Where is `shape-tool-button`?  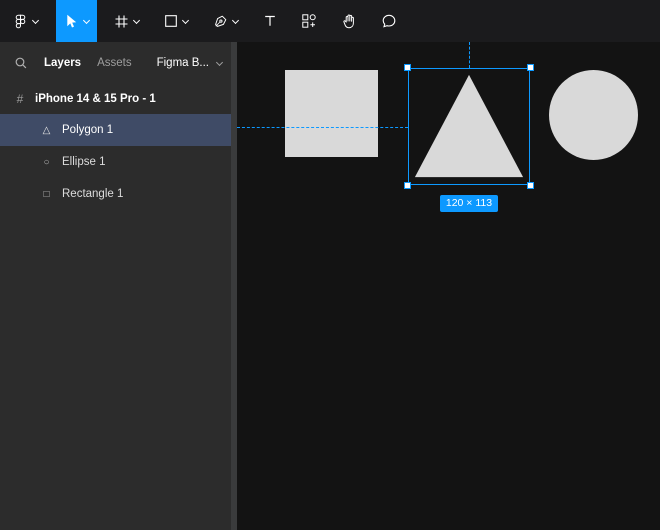 shape-tool-button is located at coordinates (176, 21).